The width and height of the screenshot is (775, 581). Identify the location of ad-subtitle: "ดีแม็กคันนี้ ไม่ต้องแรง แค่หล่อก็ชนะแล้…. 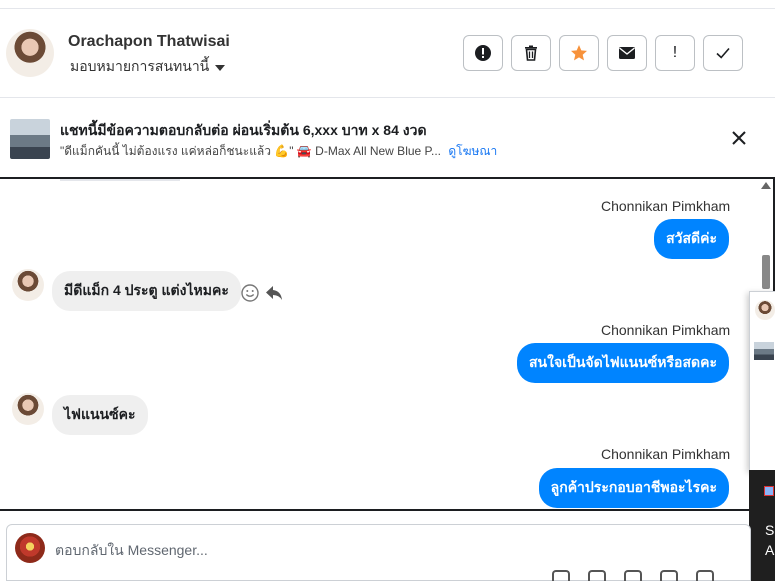
(278, 151).